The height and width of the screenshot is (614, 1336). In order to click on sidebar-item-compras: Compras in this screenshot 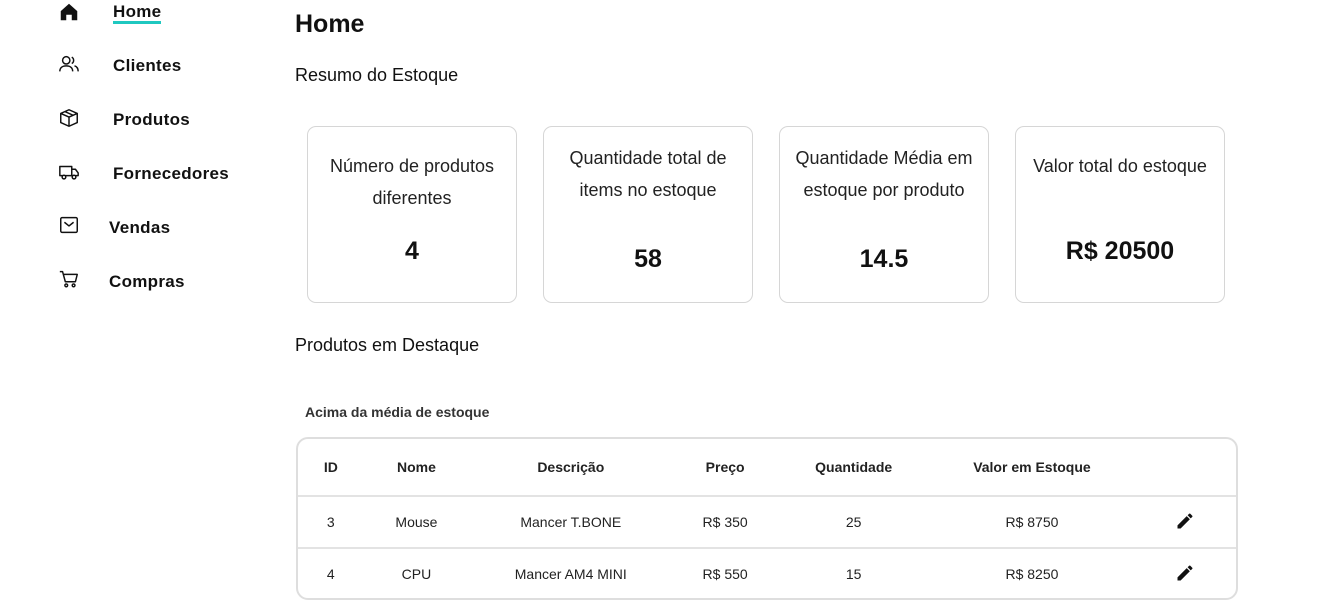, I will do `click(130, 281)`.